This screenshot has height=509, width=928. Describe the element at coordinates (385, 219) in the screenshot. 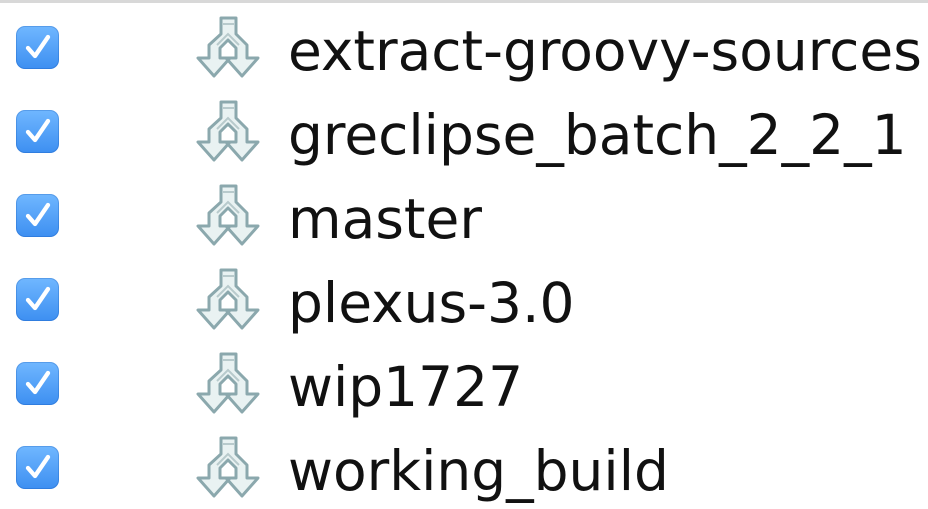

I see `branch-name: master` at that location.